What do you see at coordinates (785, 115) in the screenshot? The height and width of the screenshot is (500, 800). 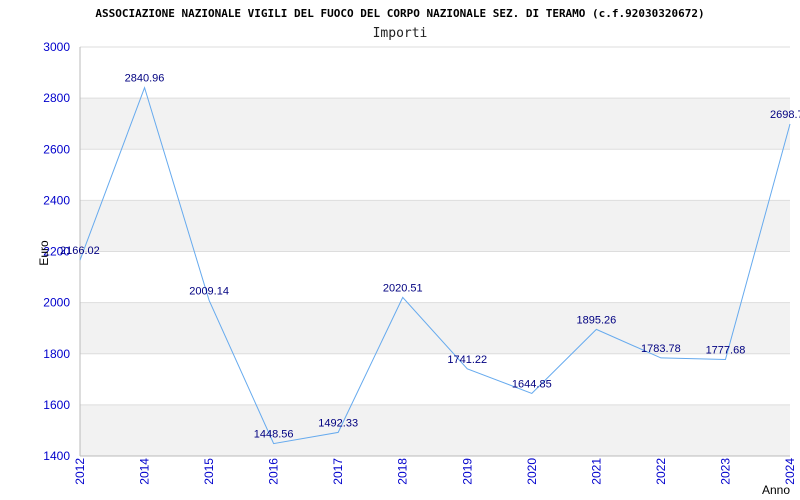 I see `data-label: 2698.7` at bounding box center [785, 115].